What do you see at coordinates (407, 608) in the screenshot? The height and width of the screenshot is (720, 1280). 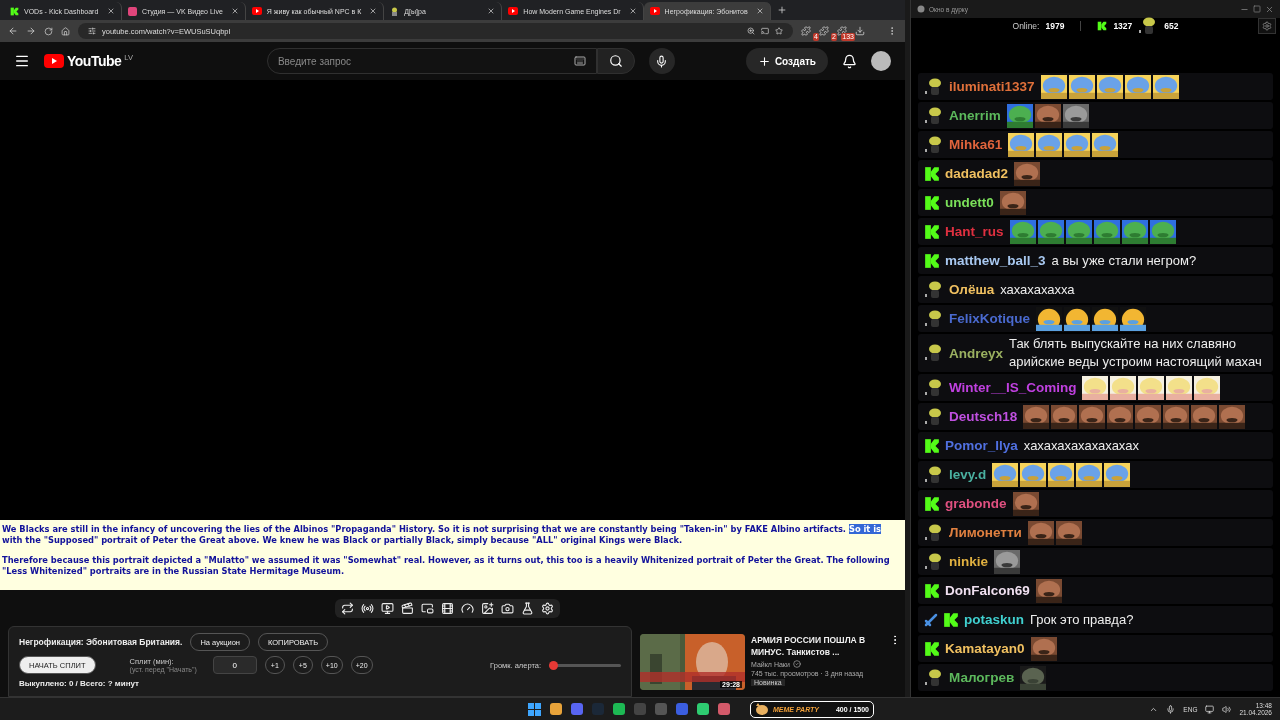 I see `clapperboard-icon` at bounding box center [407, 608].